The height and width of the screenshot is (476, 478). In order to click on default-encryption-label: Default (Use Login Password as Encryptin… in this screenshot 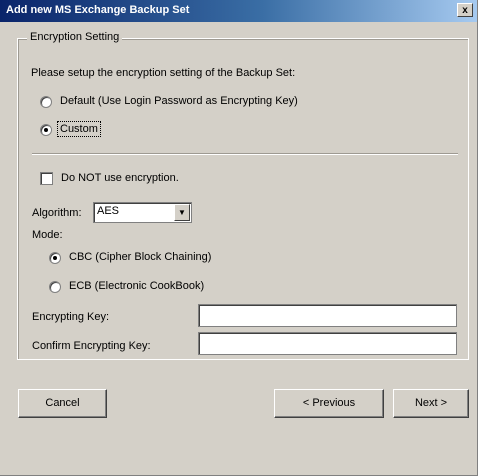, I will do `click(179, 101)`.